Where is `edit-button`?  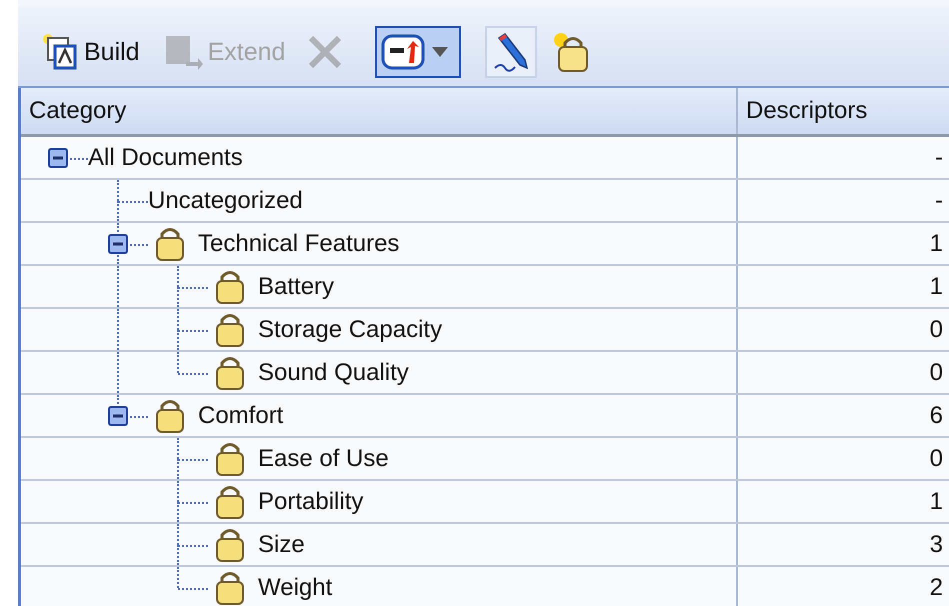
edit-button is located at coordinates (511, 52).